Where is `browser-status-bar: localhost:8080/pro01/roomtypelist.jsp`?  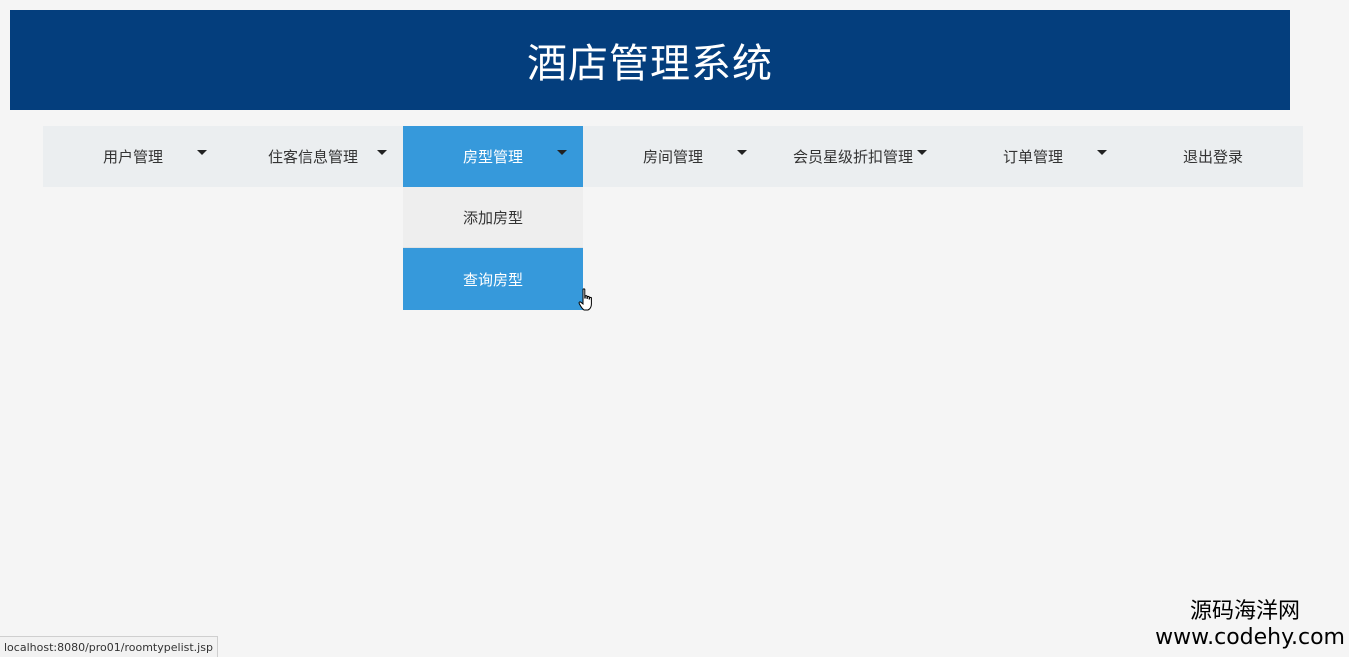 browser-status-bar: localhost:8080/pro01/roomtypelist.jsp is located at coordinates (109, 646).